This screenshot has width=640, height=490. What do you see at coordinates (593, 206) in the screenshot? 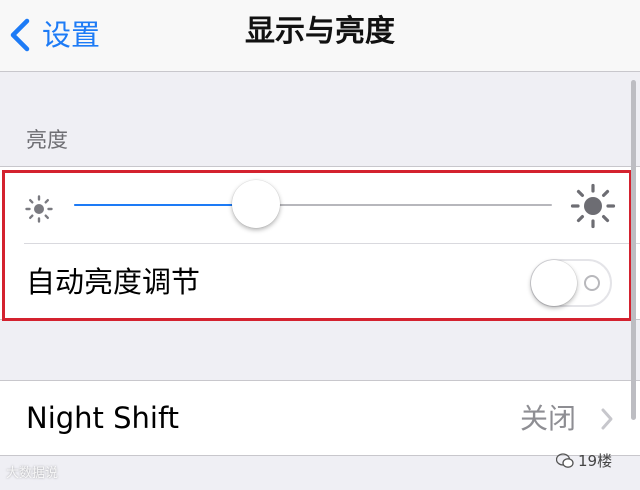
I see `sun-large-icon` at bounding box center [593, 206].